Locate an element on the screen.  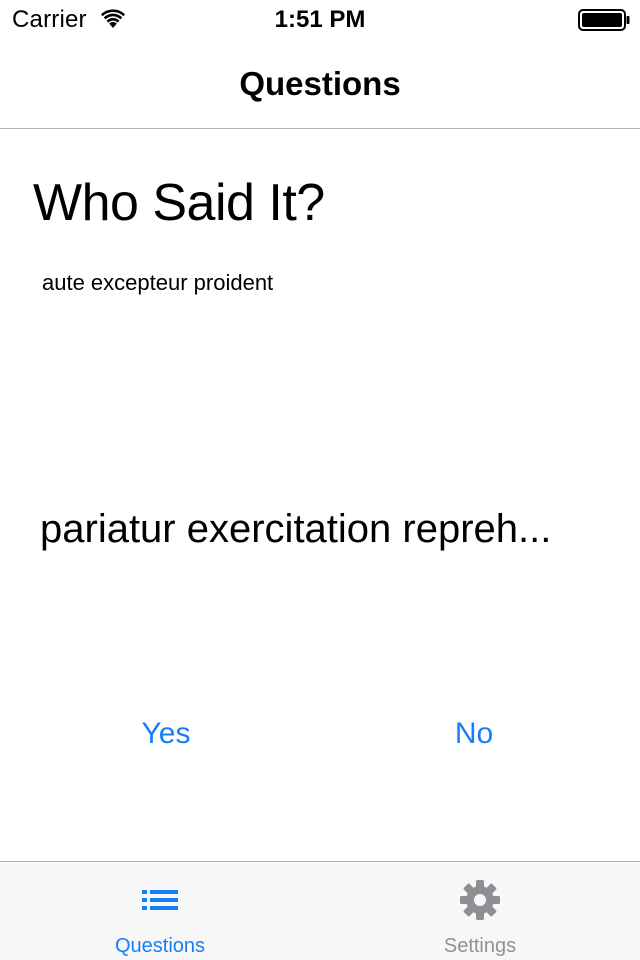
list-icon is located at coordinates (160, 900).